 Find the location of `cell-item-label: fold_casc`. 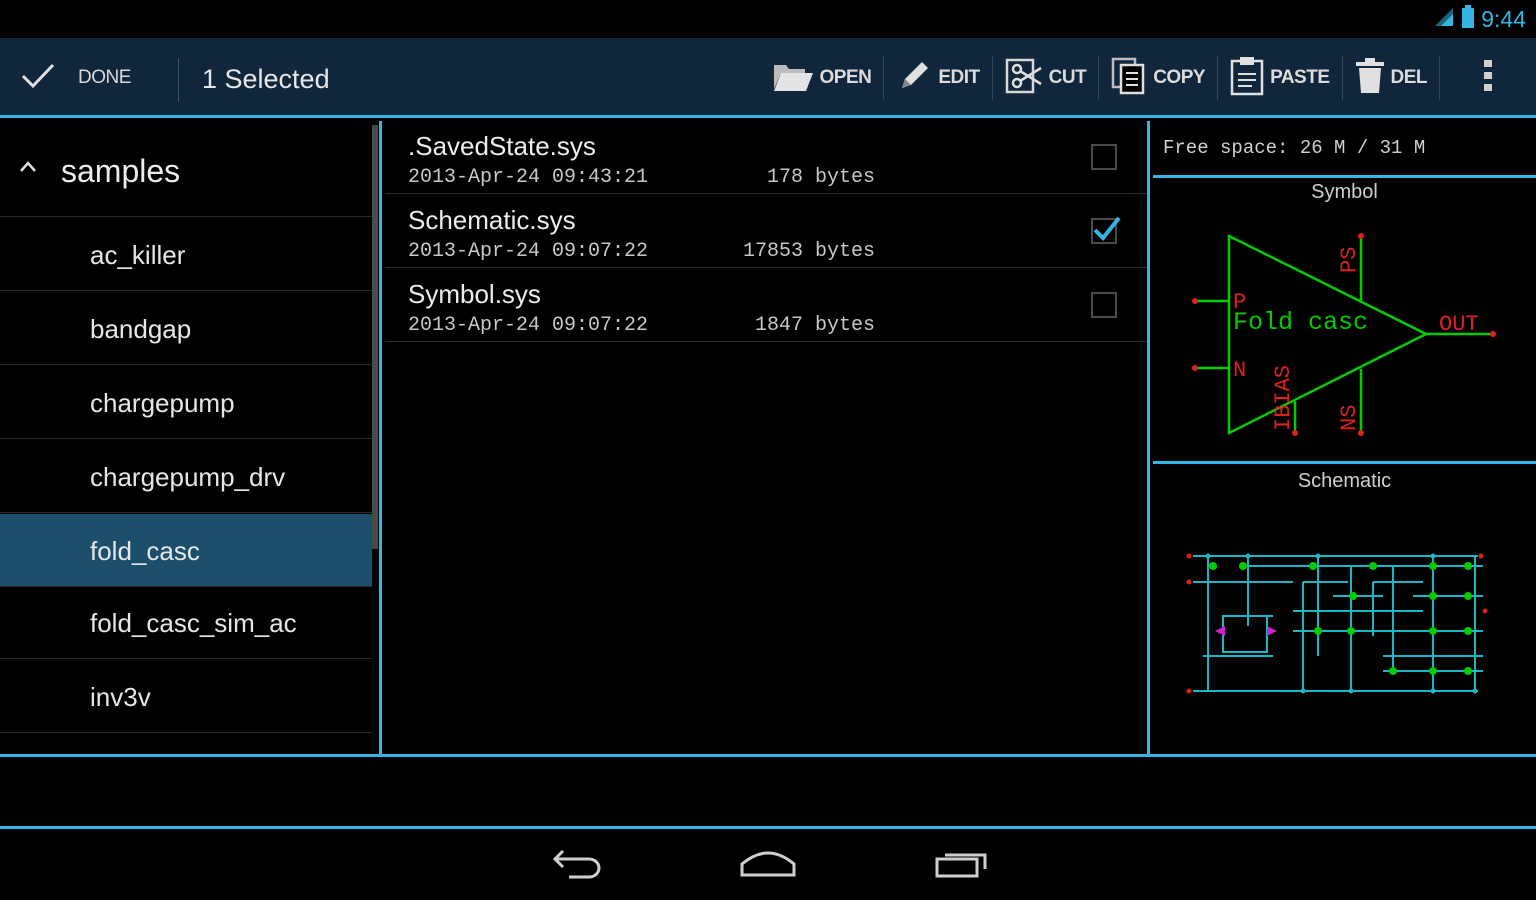

cell-item-label: fold_casc is located at coordinates (145, 551).